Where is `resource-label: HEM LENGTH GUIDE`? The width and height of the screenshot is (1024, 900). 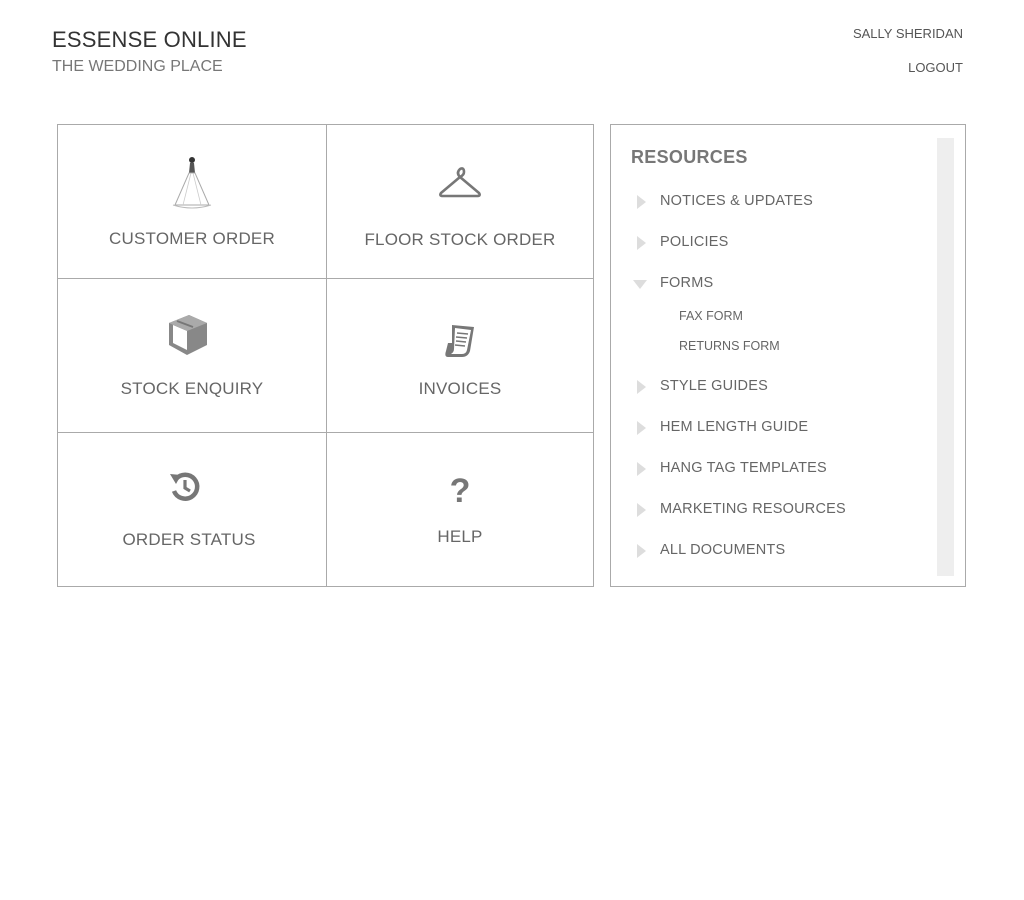 resource-label: HEM LENGTH GUIDE is located at coordinates (734, 427).